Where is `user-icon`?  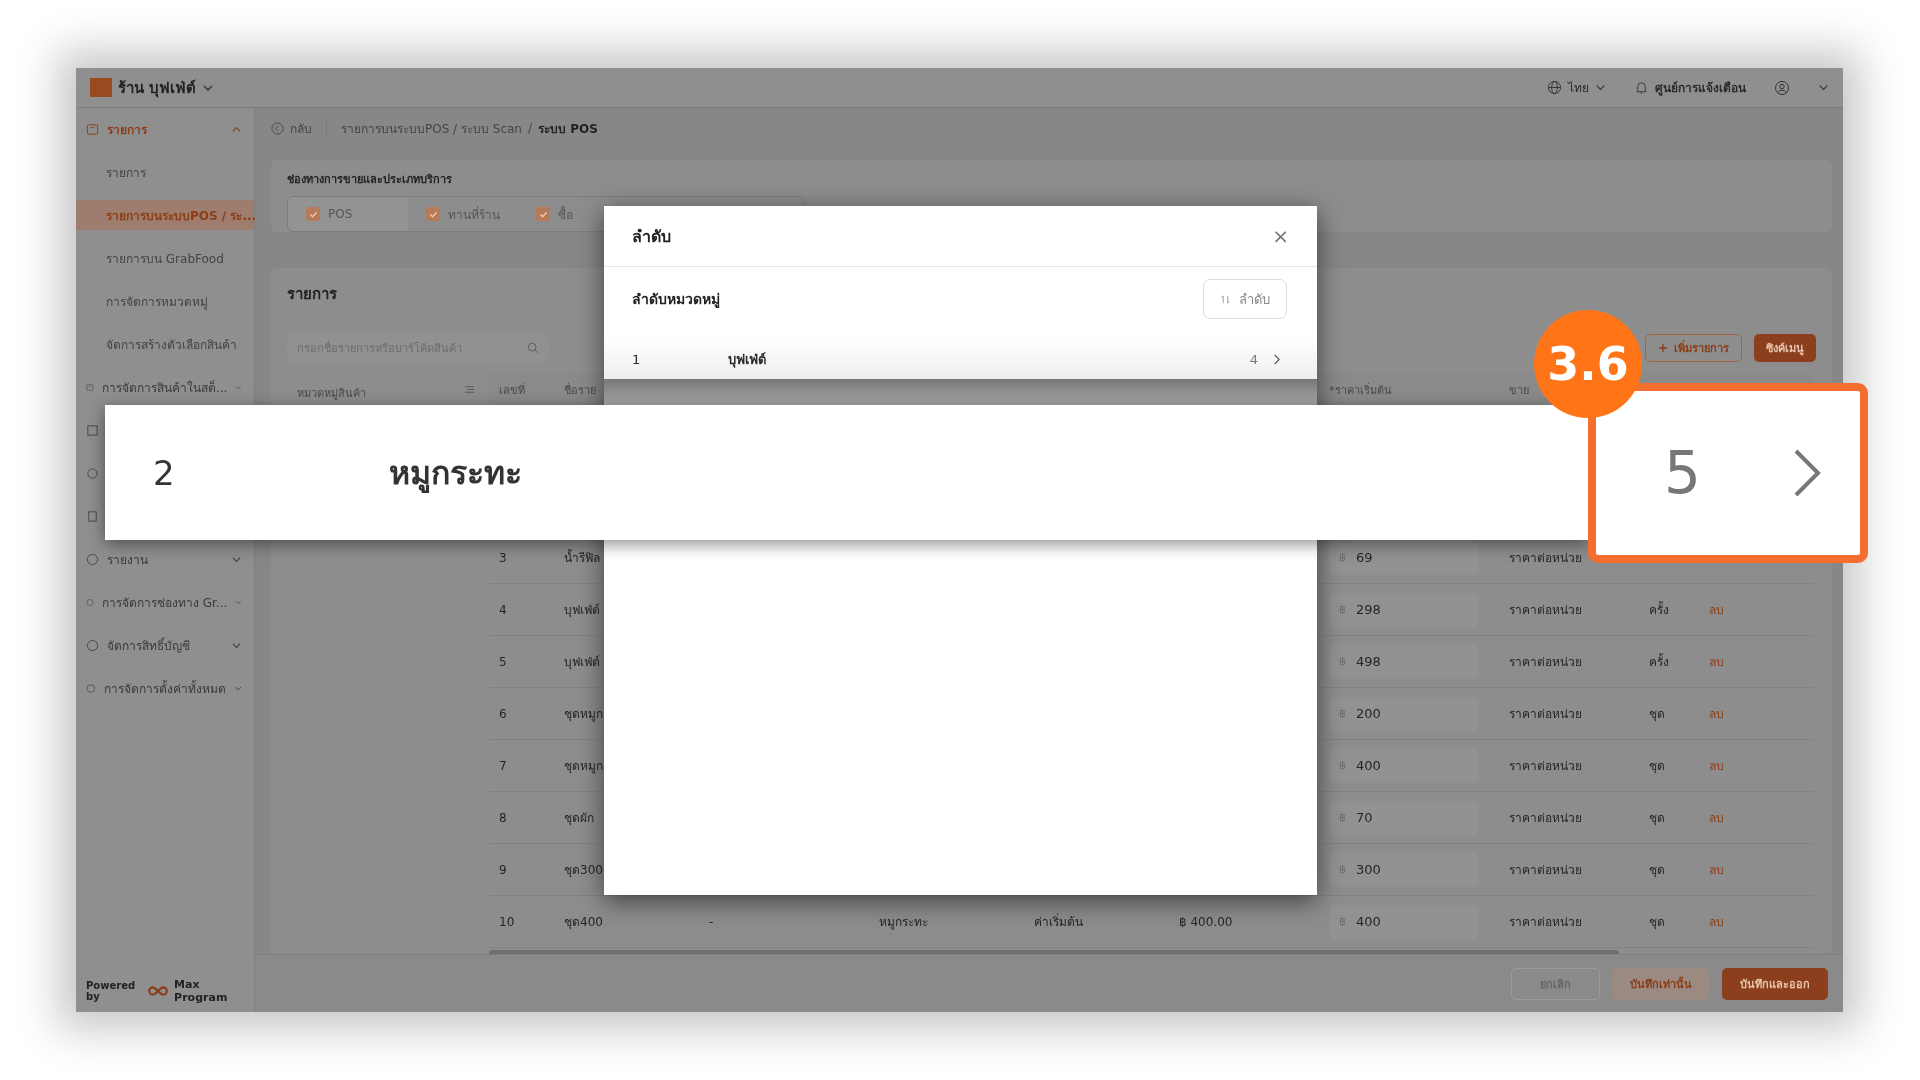
user-icon is located at coordinates (1782, 87).